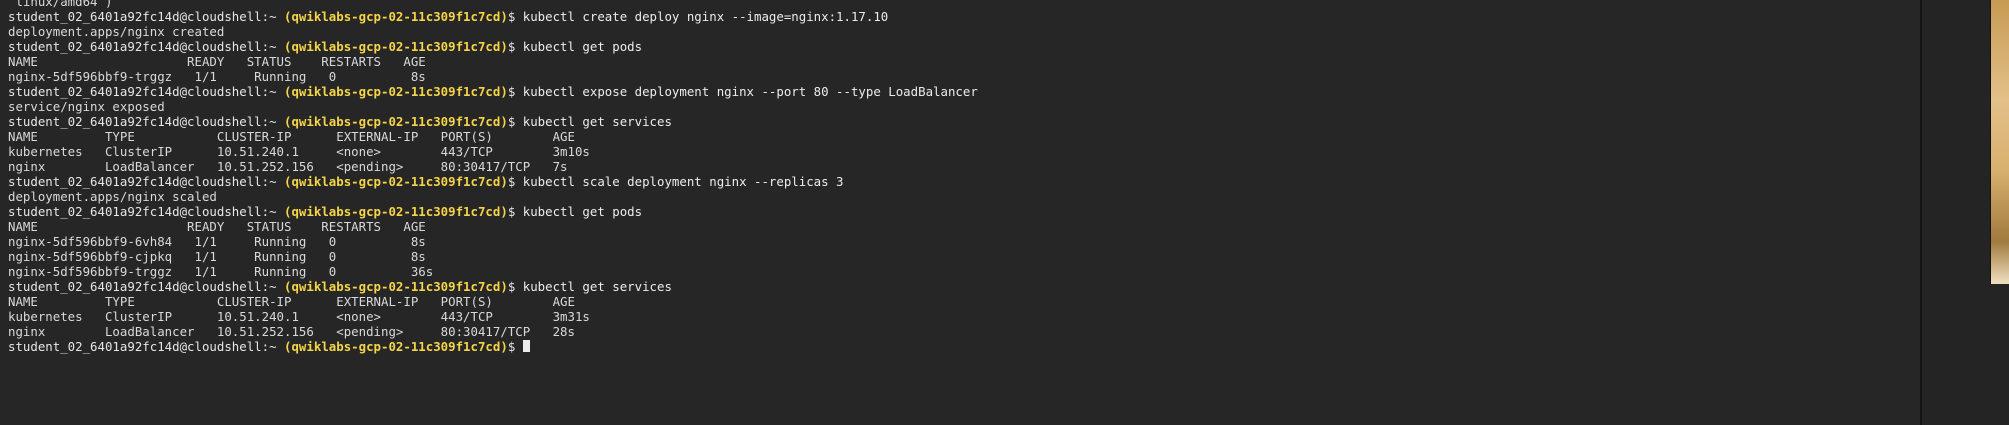 The width and height of the screenshot is (2009, 425). Describe the element at coordinates (60, 4) in the screenshot. I see `output-line: linux/amd64 )` at that location.